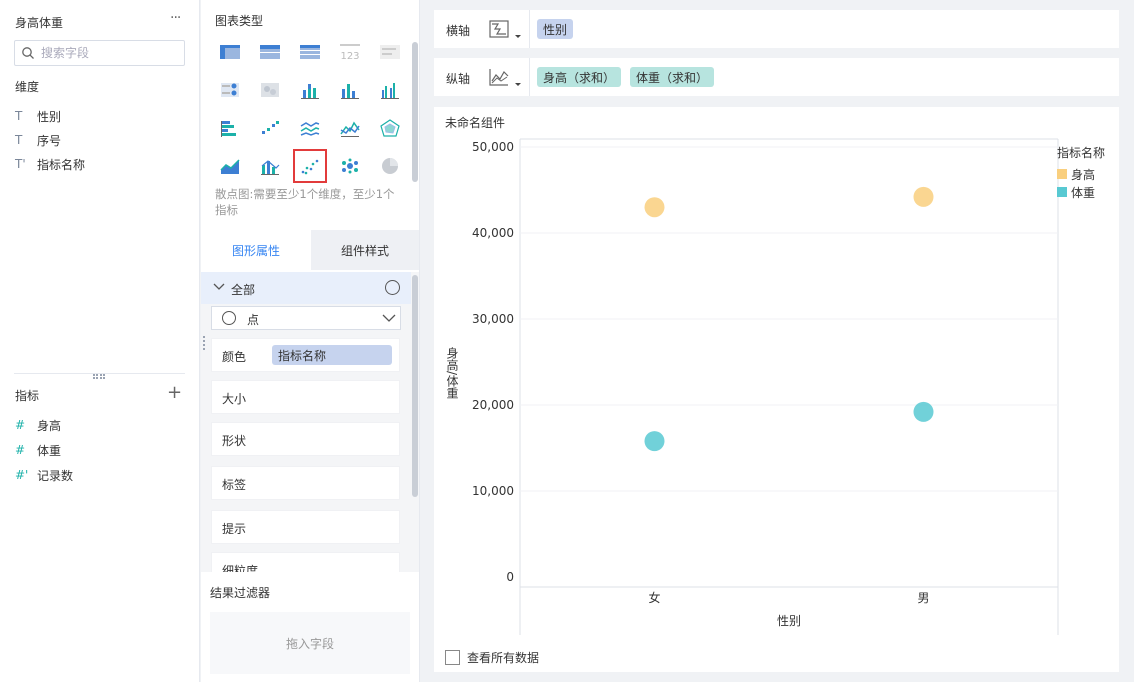 The height and width of the screenshot is (682, 1134). What do you see at coordinates (365, 250) in the screenshot?
I see `tab-component-style: 组件样式` at bounding box center [365, 250].